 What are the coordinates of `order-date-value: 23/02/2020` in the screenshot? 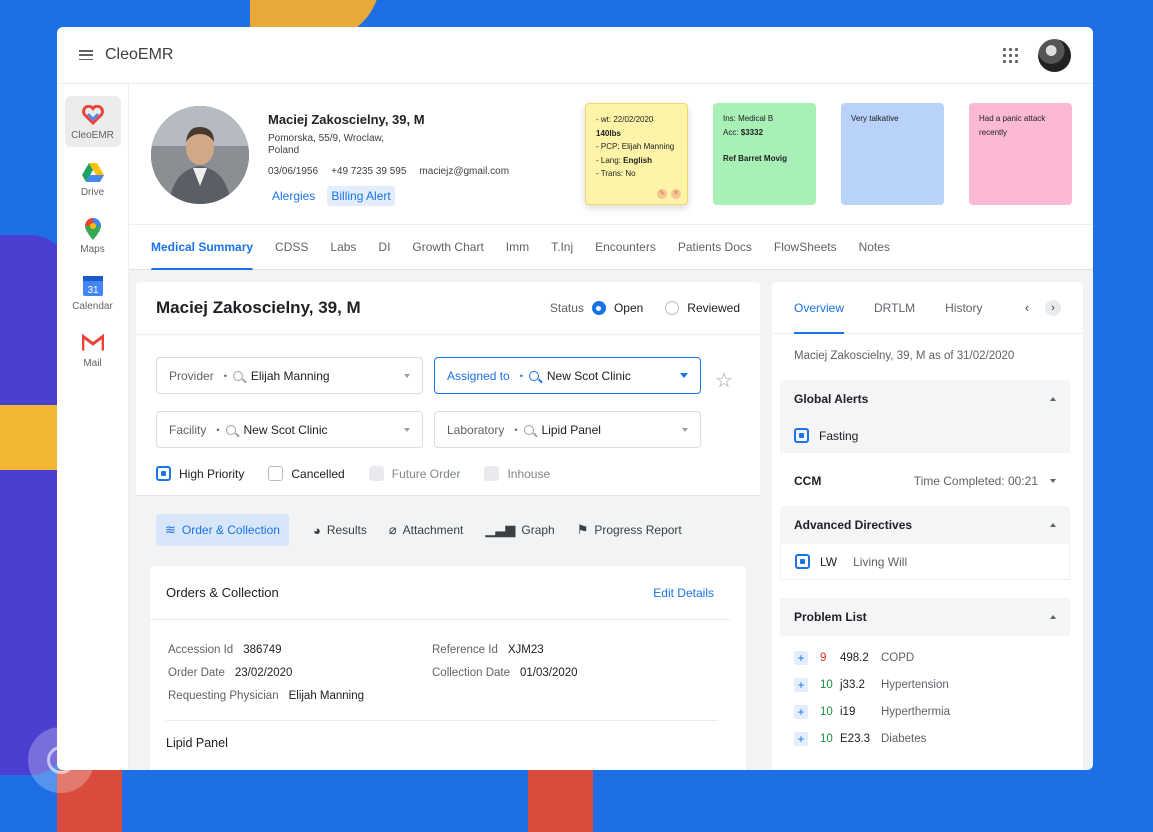 It's located at (263, 672).